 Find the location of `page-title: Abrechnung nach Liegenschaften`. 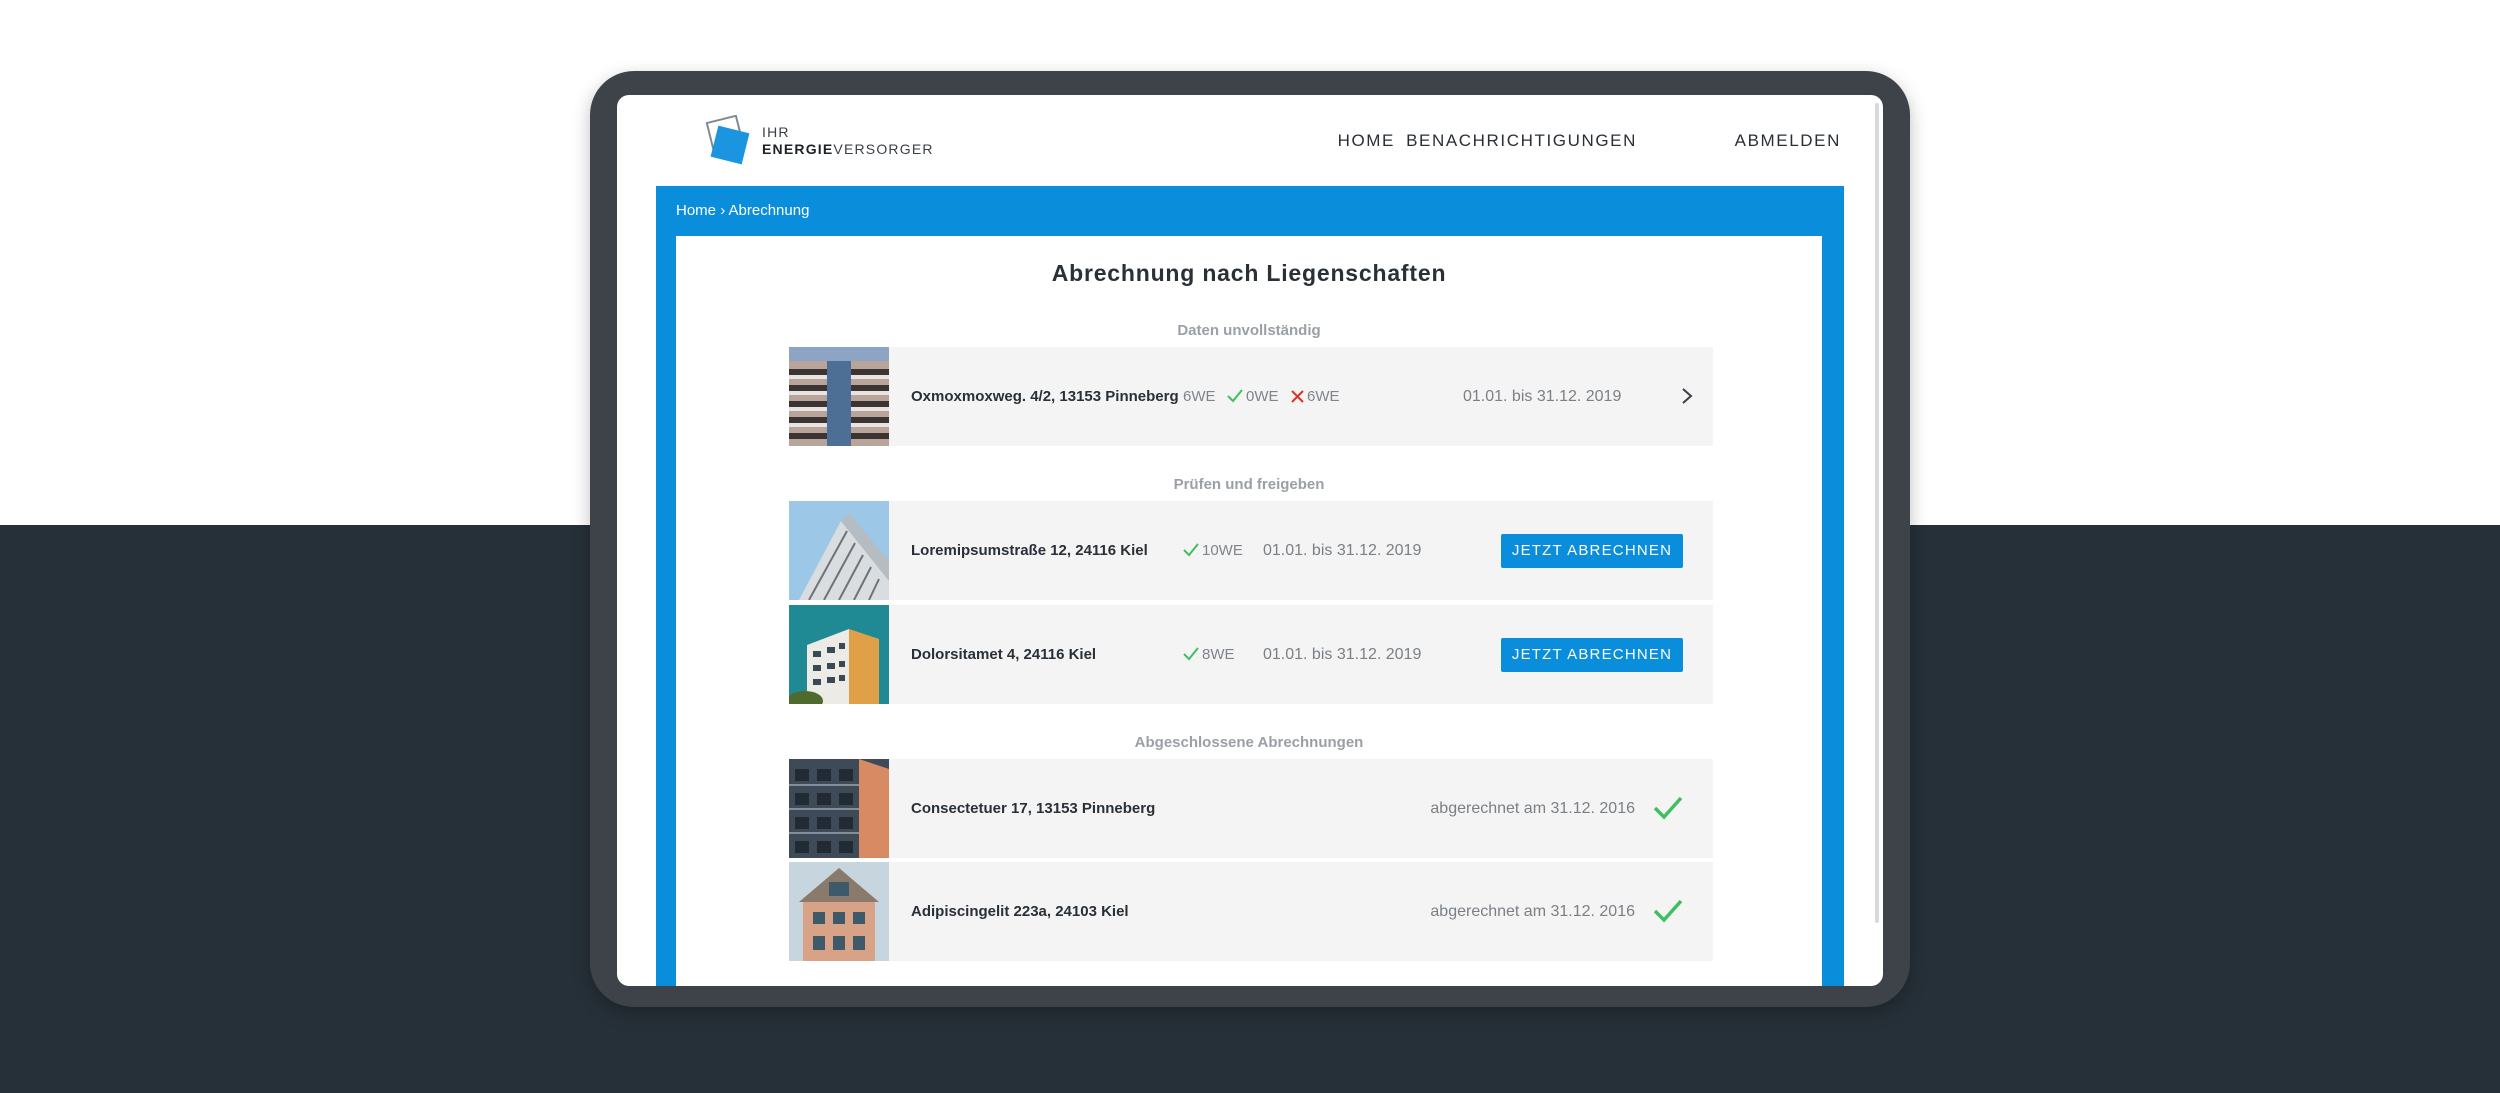

page-title: Abrechnung nach Liegenschaften is located at coordinates (1249, 273).